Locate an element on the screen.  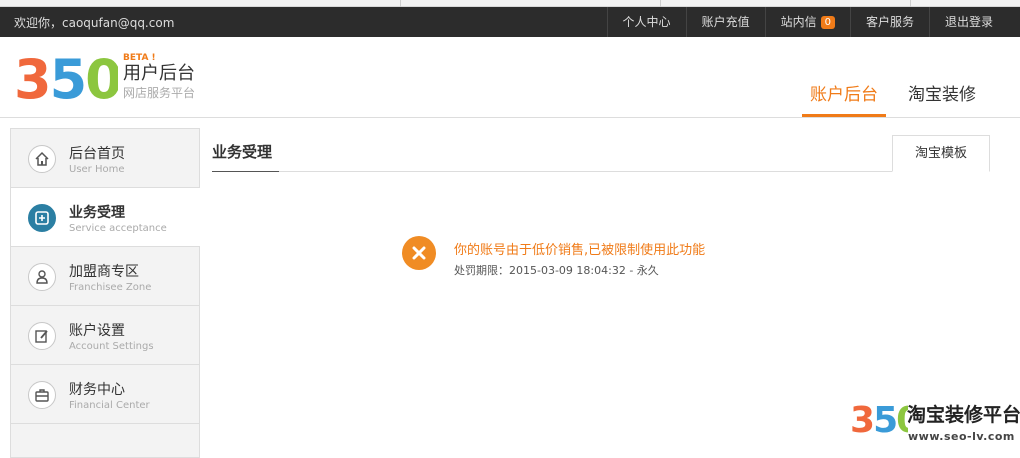
error-message: 你的账号由于低价销售,已被限制使用此功能 is located at coordinates (580, 250).